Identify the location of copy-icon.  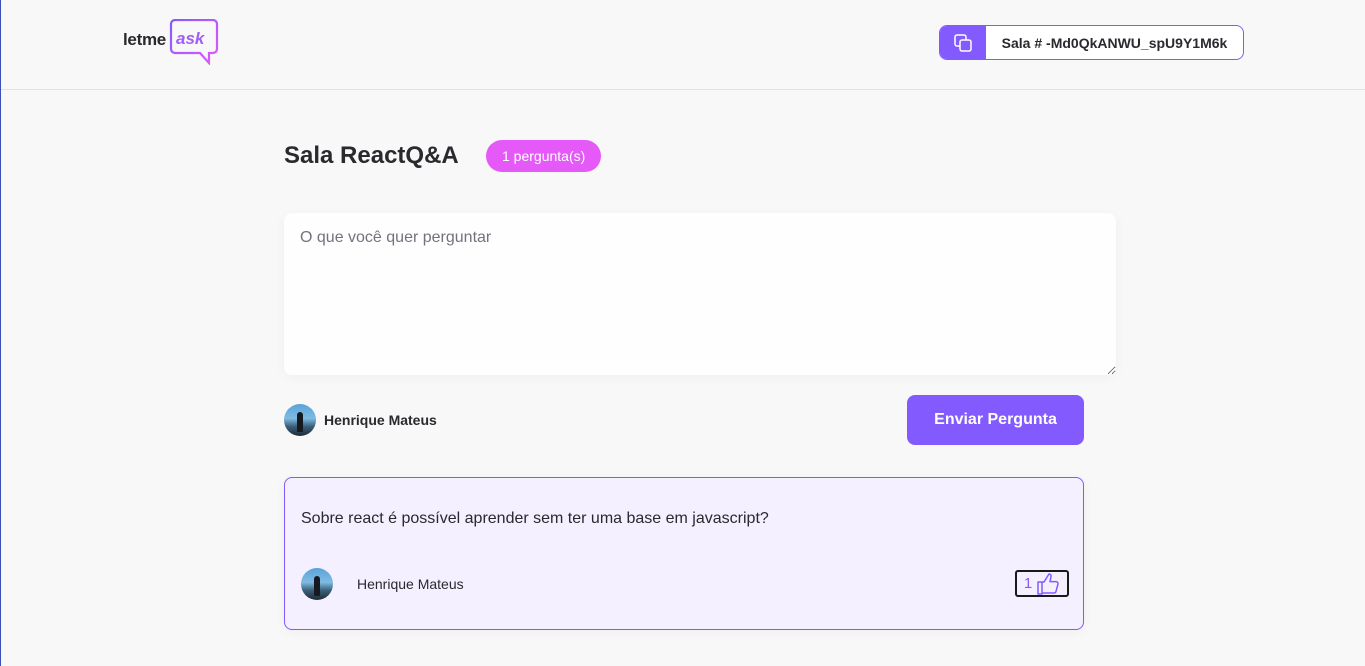
(963, 42).